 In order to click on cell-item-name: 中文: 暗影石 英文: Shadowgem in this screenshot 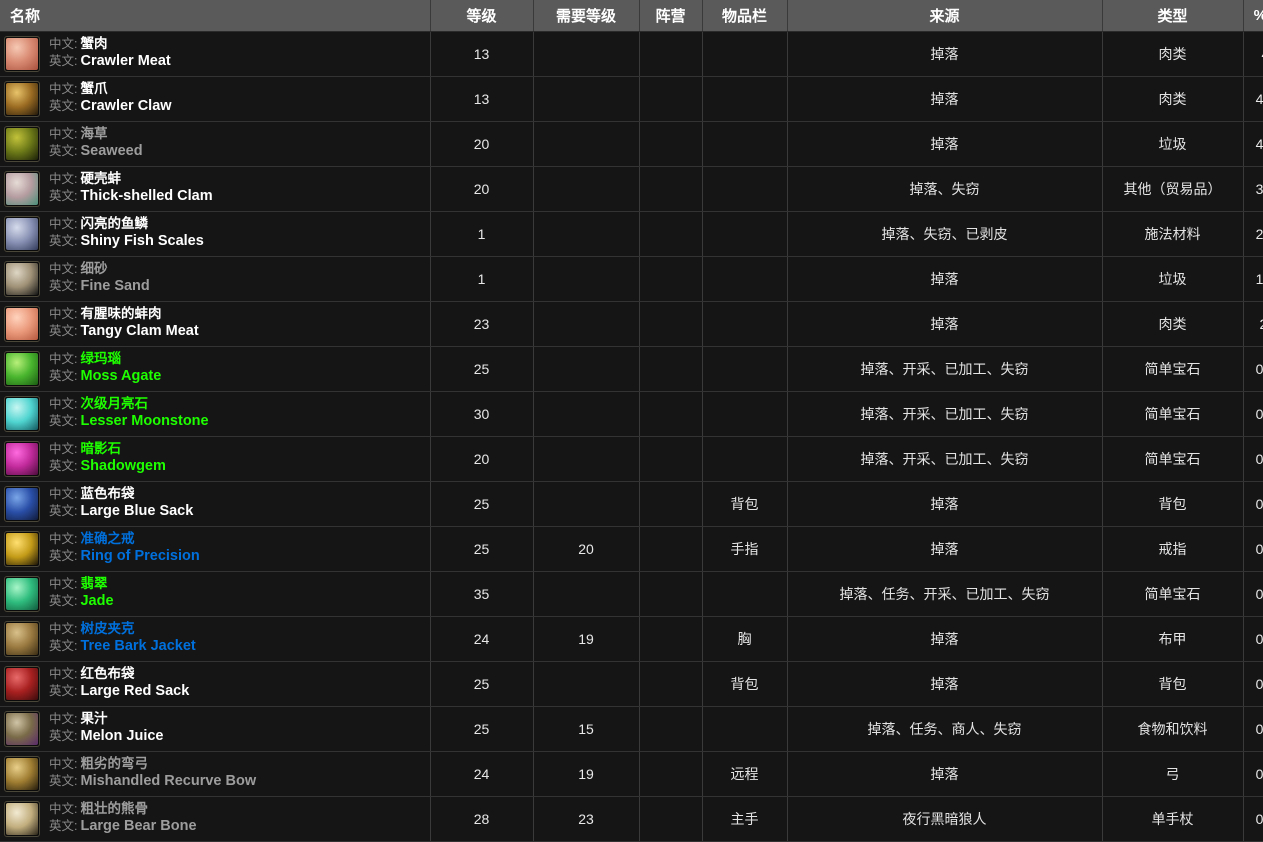, I will do `click(215, 459)`.